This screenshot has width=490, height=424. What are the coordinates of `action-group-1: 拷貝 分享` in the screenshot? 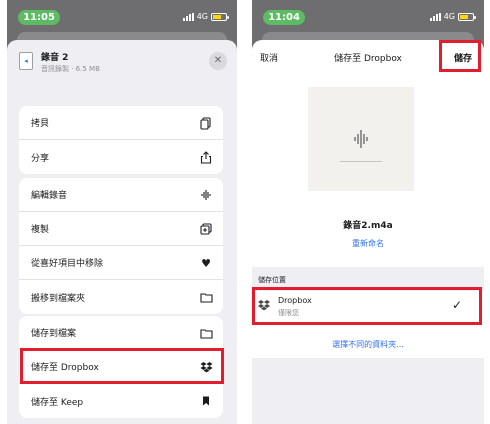 It's located at (121, 140).